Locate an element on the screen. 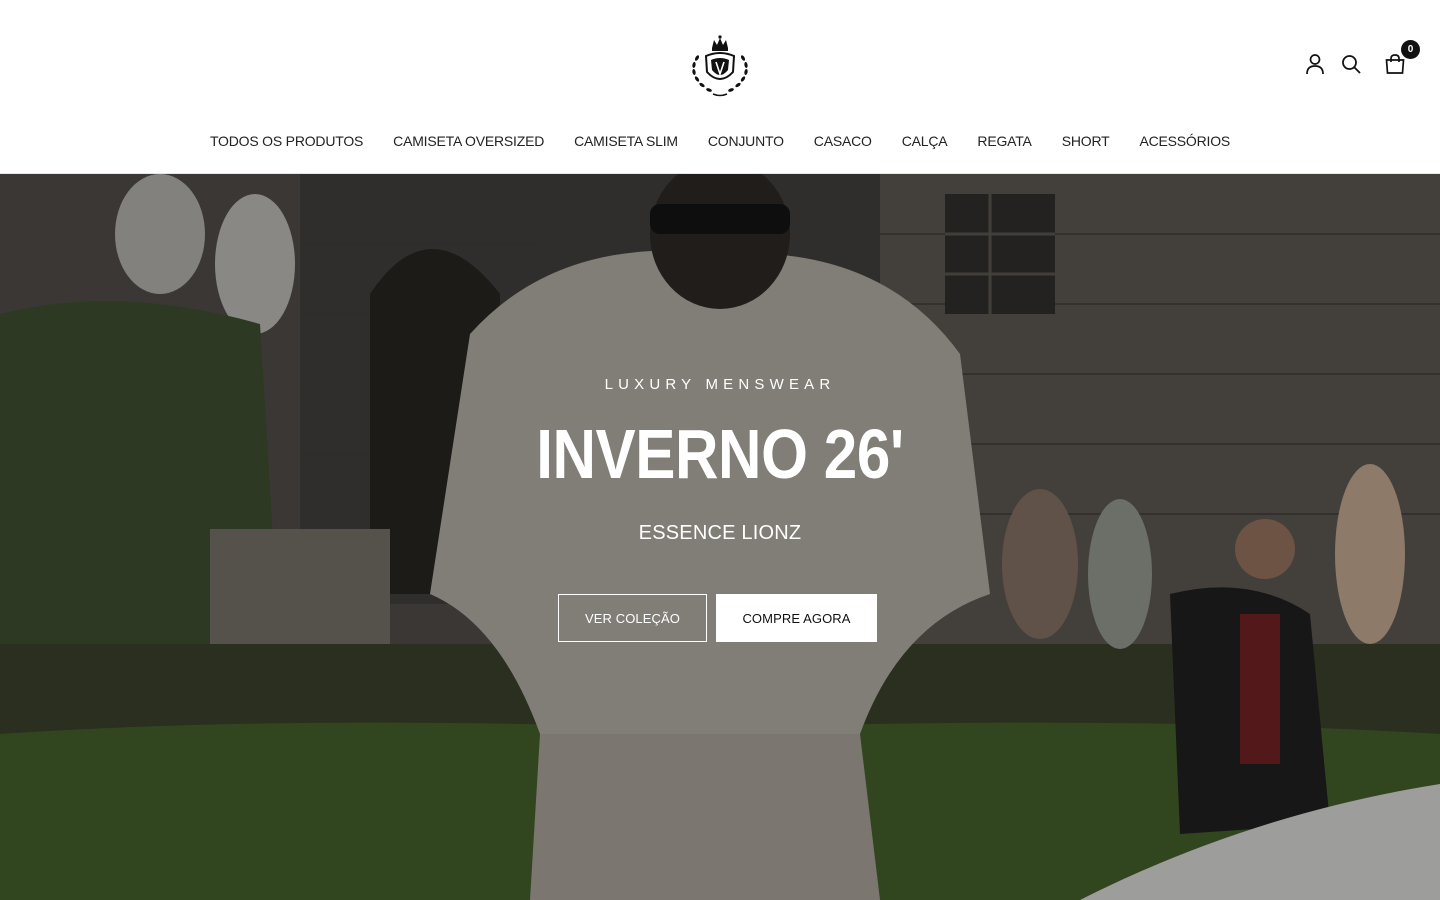 This screenshot has height=900, width=1440. cart-count-badge: 0 is located at coordinates (1410, 49).